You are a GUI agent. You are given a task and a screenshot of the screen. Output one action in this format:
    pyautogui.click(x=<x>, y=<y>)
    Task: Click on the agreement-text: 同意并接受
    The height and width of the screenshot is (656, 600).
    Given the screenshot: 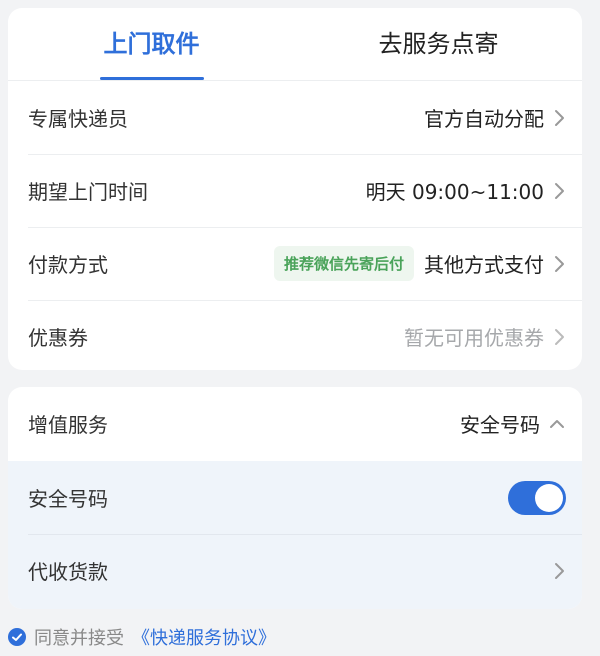 What is the action you would take?
    pyautogui.click(x=79, y=638)
    